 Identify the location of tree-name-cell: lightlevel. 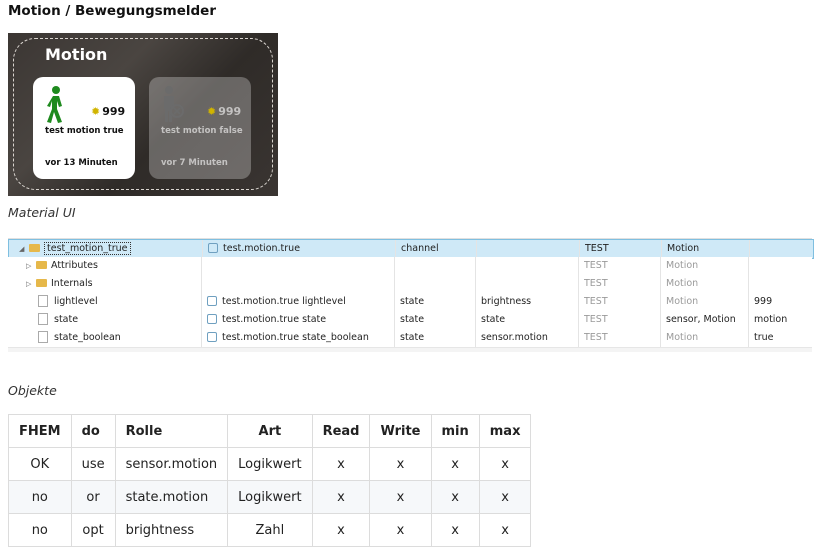
(118, 302).